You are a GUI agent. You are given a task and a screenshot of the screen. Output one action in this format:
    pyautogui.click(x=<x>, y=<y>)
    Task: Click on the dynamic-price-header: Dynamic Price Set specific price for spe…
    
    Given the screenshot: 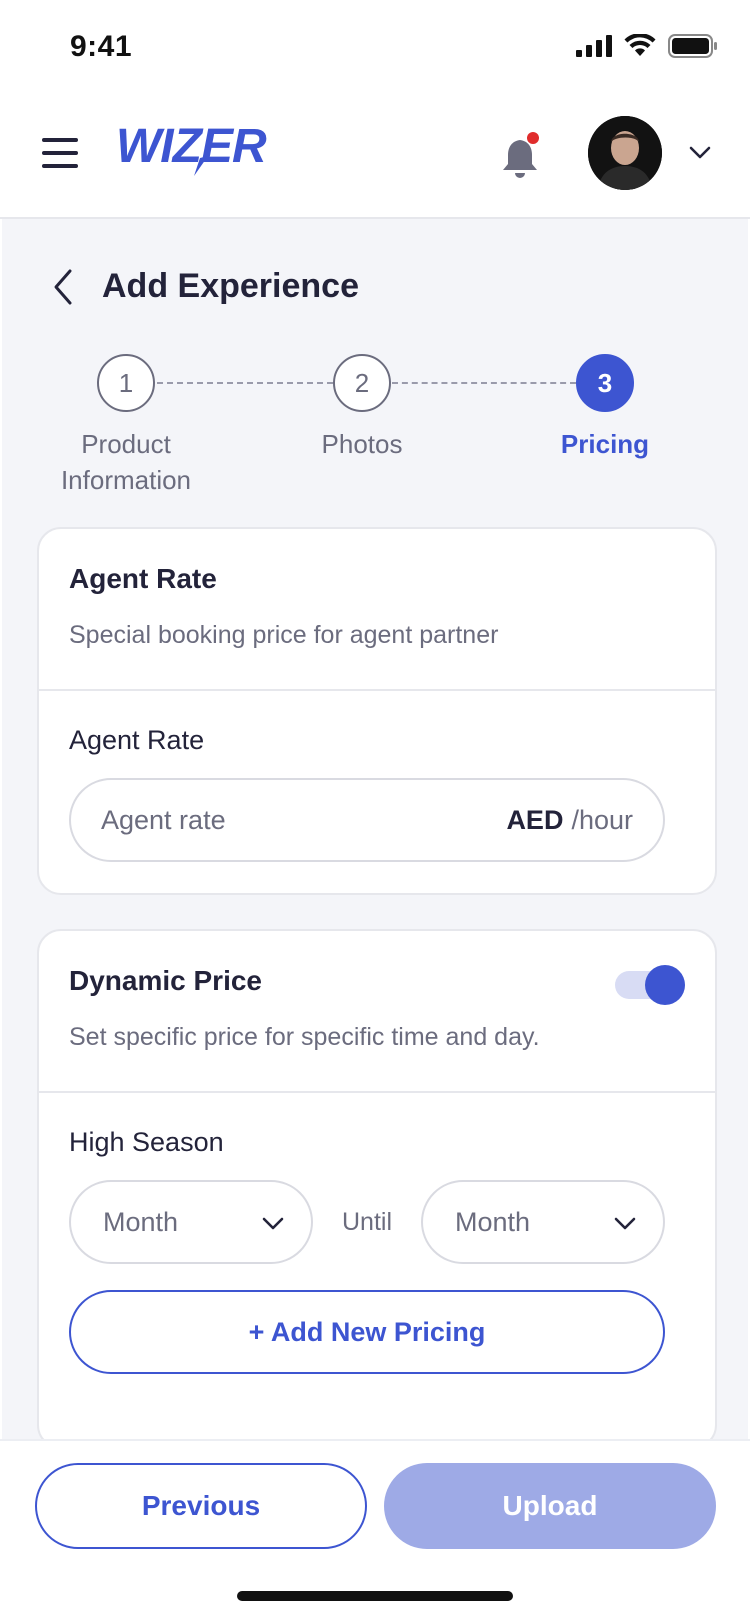 What is the action you would take?
    pyautogui.click(x=377, y=1012)
    